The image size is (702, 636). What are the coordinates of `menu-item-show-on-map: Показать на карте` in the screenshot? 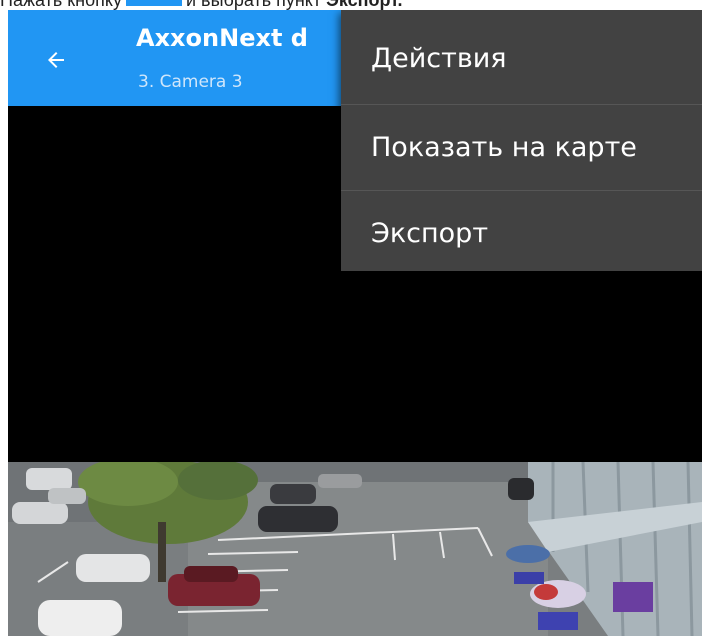 It's located at (521, 147).